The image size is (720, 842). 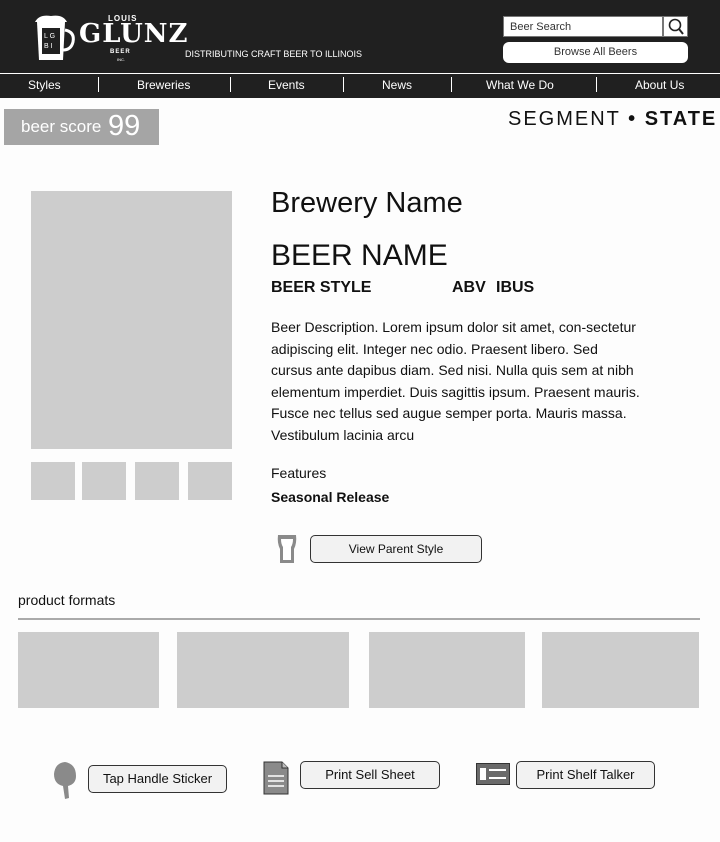 What do you see at coordinates (659, 85) in the screenshot?
I see `nav-item-about-us: About Us` at bounding box center [659, 85].